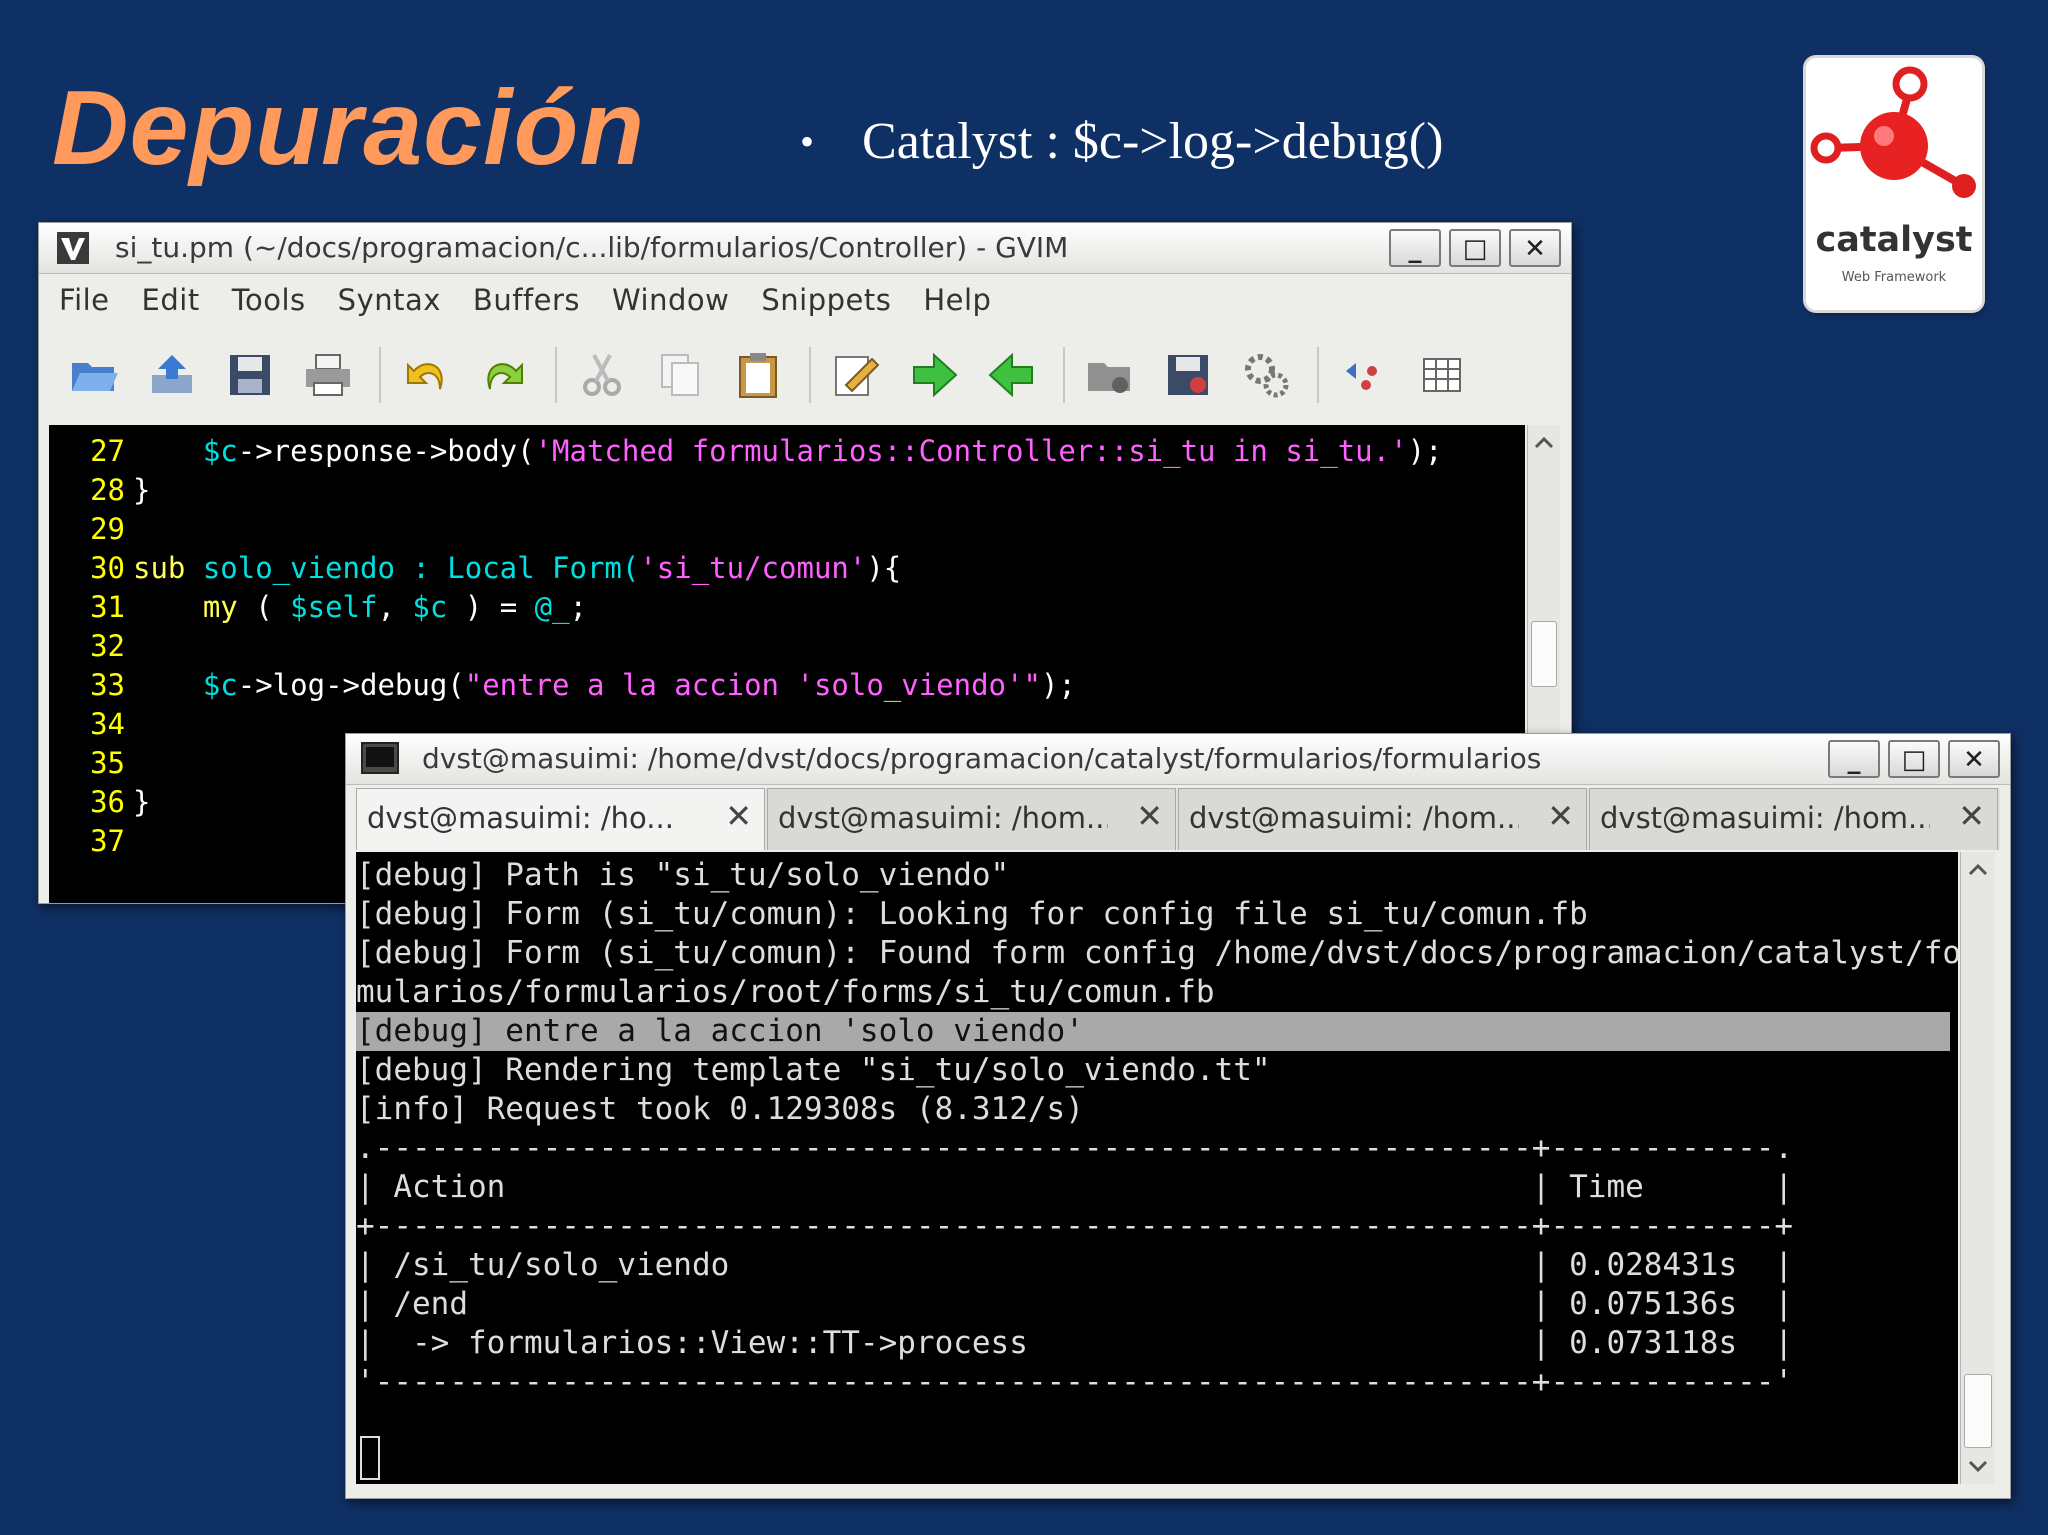 This screenshot has width=2048, height=1535. I want to click on code-token: ->response->body(, so click(386, 451).